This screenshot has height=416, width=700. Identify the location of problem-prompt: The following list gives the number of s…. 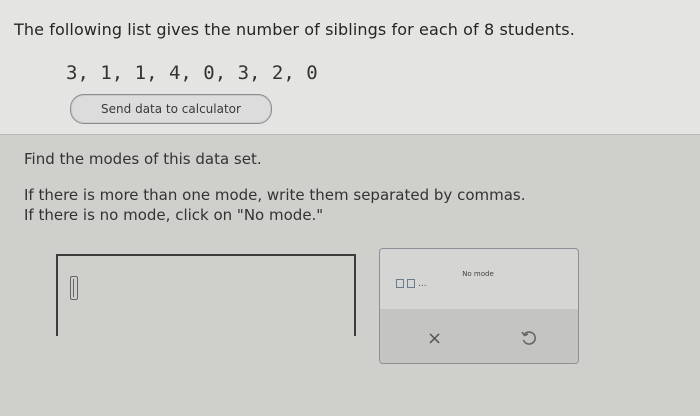
(294, 29).